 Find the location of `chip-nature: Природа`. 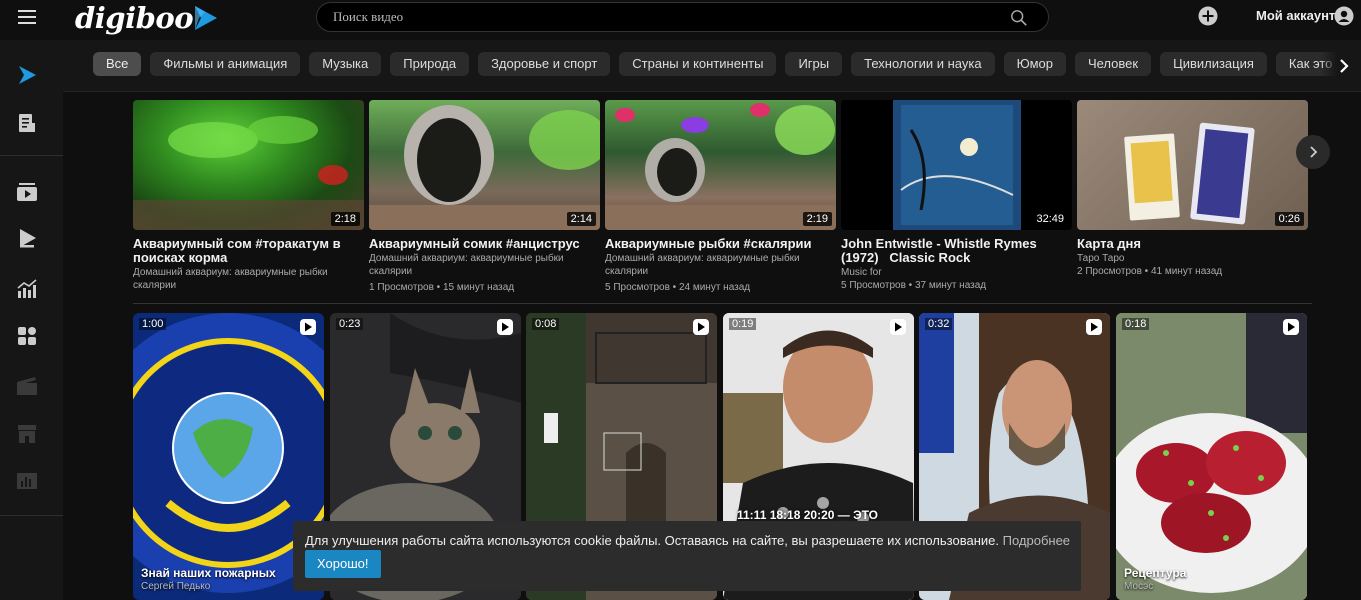

chip-nature: Природа is located at coordinates (430, 64).